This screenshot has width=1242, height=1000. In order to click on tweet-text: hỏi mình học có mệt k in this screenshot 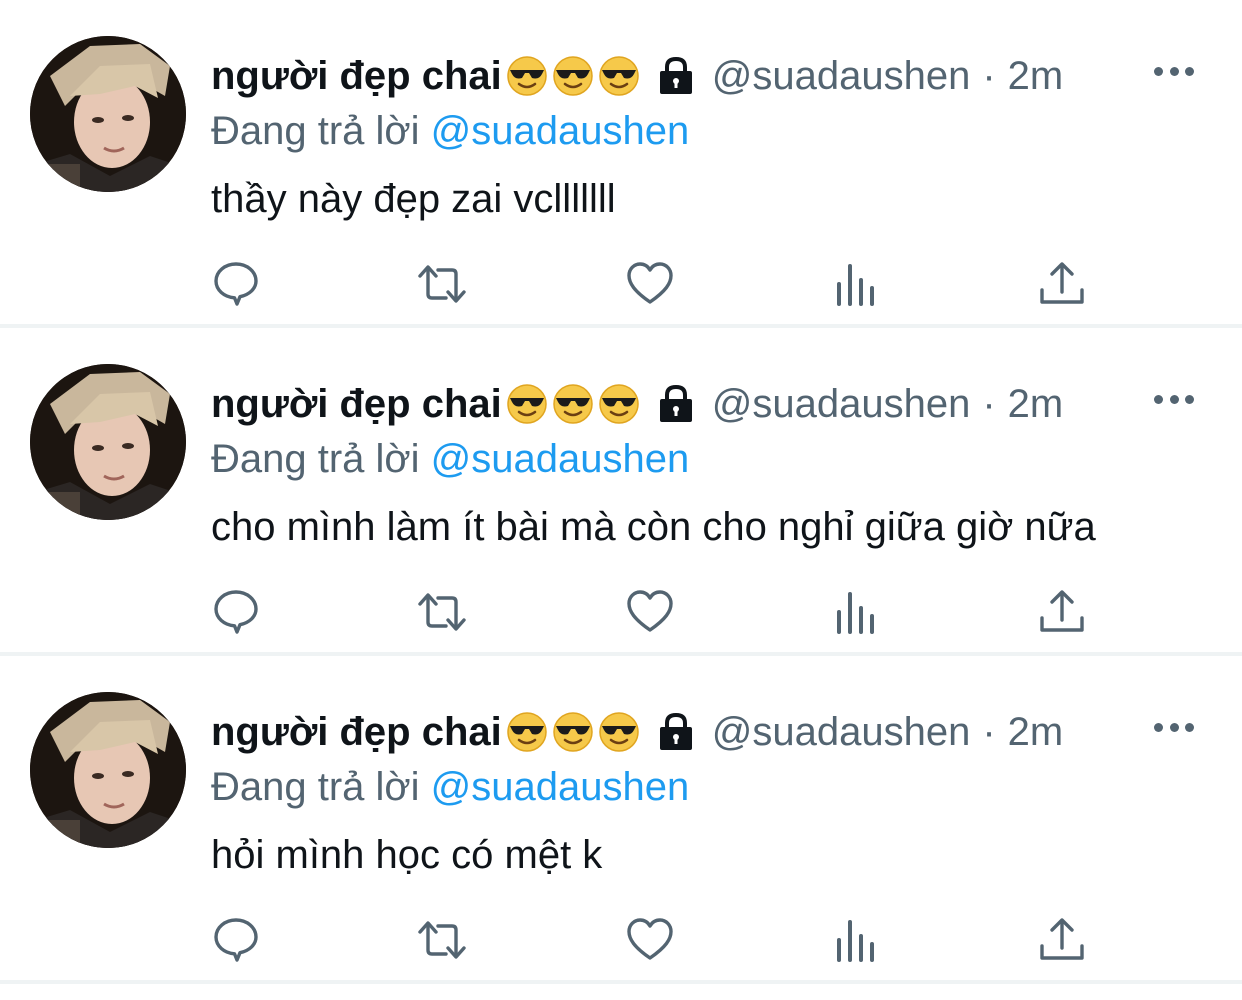, I will do `click(407, 855)`.